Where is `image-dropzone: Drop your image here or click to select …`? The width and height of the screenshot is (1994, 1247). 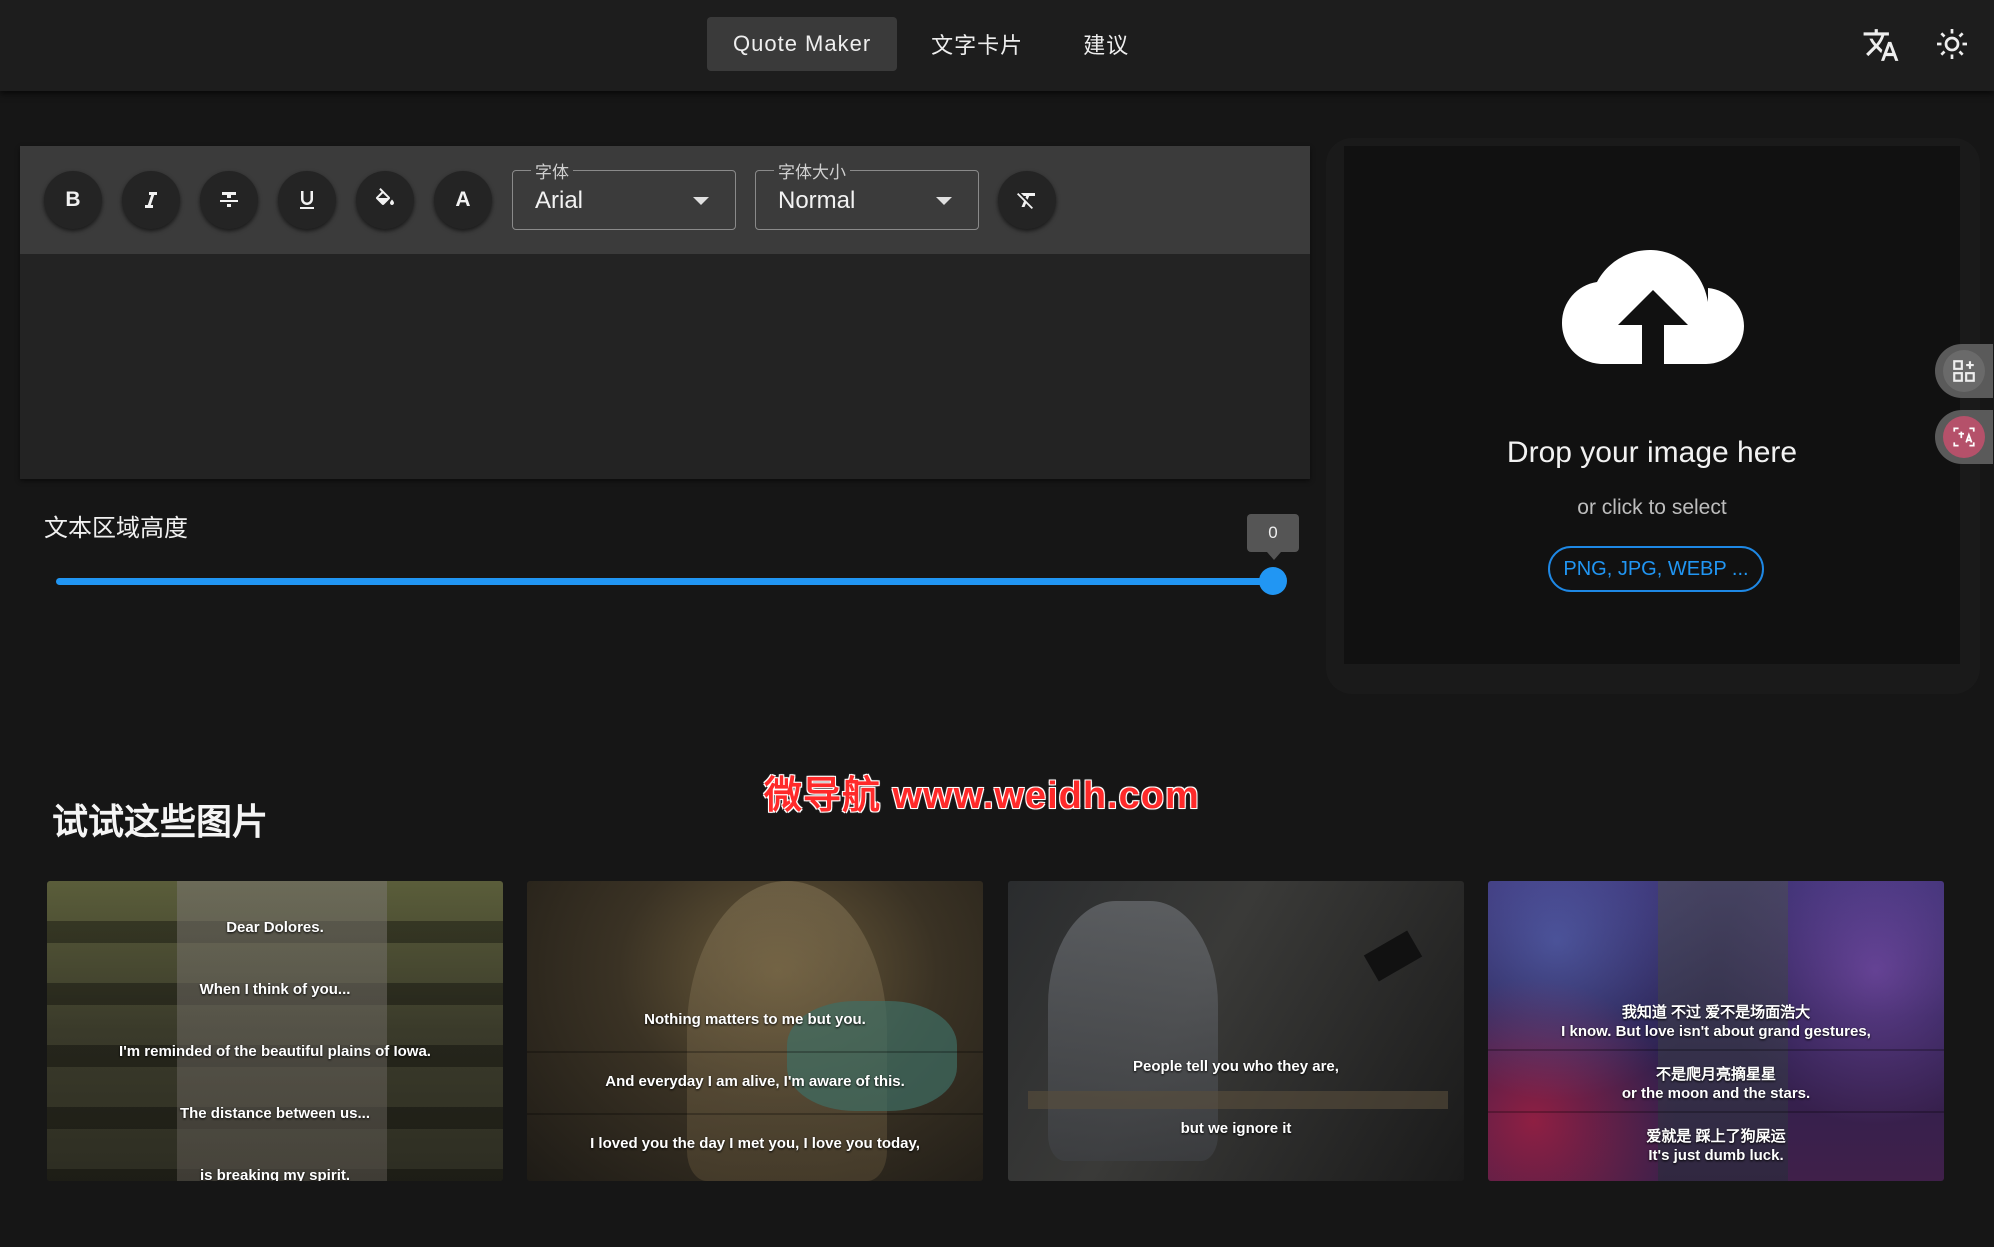 image-dropzone: Drop your image here or click to select … is located at coordinates (1652, 405).